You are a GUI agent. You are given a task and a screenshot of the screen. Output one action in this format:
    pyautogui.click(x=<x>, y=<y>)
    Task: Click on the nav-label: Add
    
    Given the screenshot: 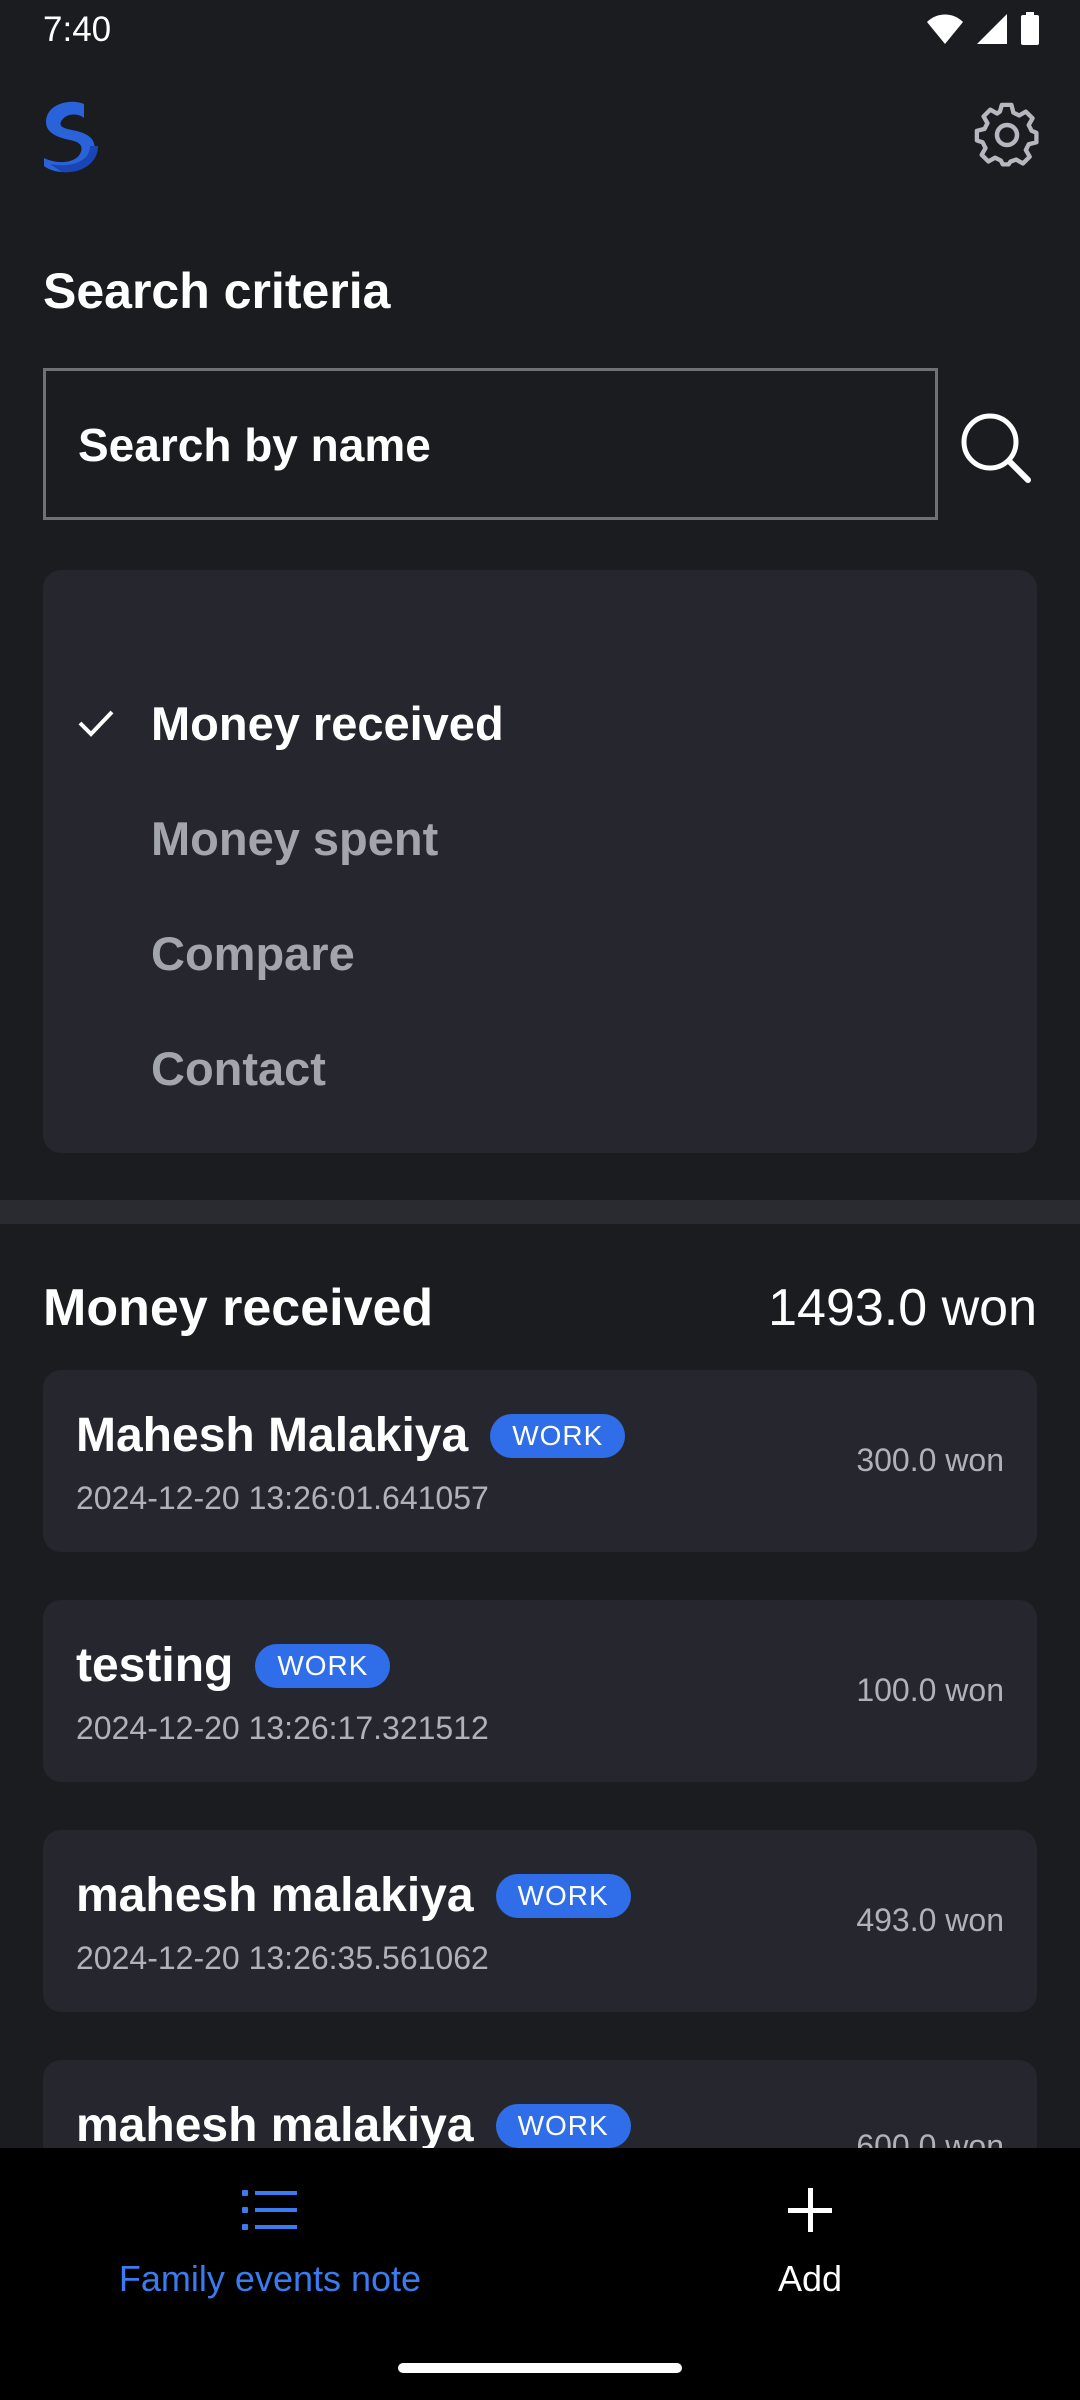 What is the action you would take?
    pyautogui.click(x=810, y=2278)
    